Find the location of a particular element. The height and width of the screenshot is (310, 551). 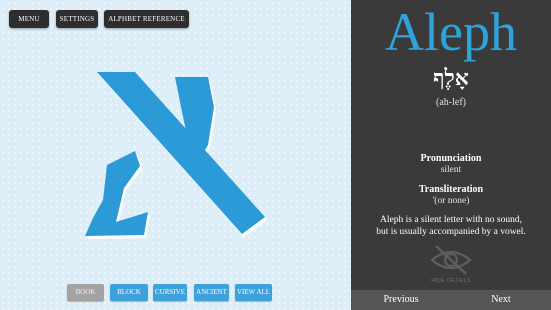

view-all-button: VIEW ALL is located at coordinates (253, 292).